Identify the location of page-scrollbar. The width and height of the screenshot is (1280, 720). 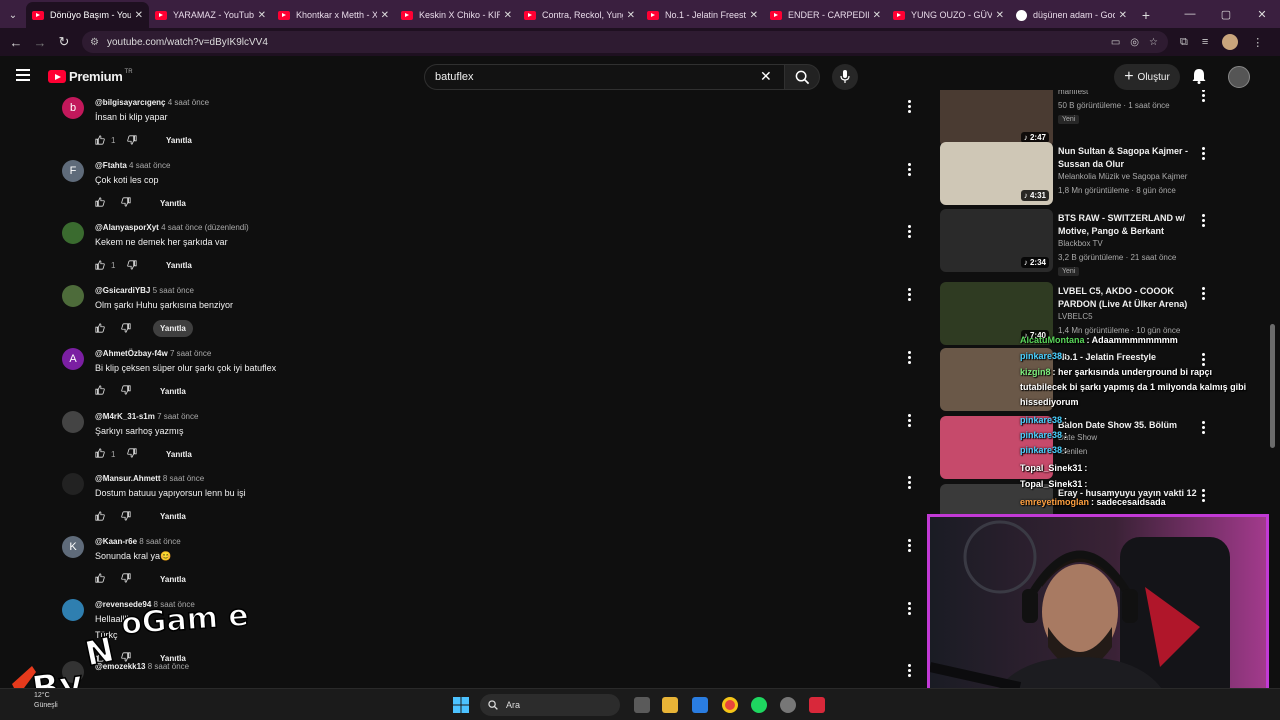
(1273, 392).